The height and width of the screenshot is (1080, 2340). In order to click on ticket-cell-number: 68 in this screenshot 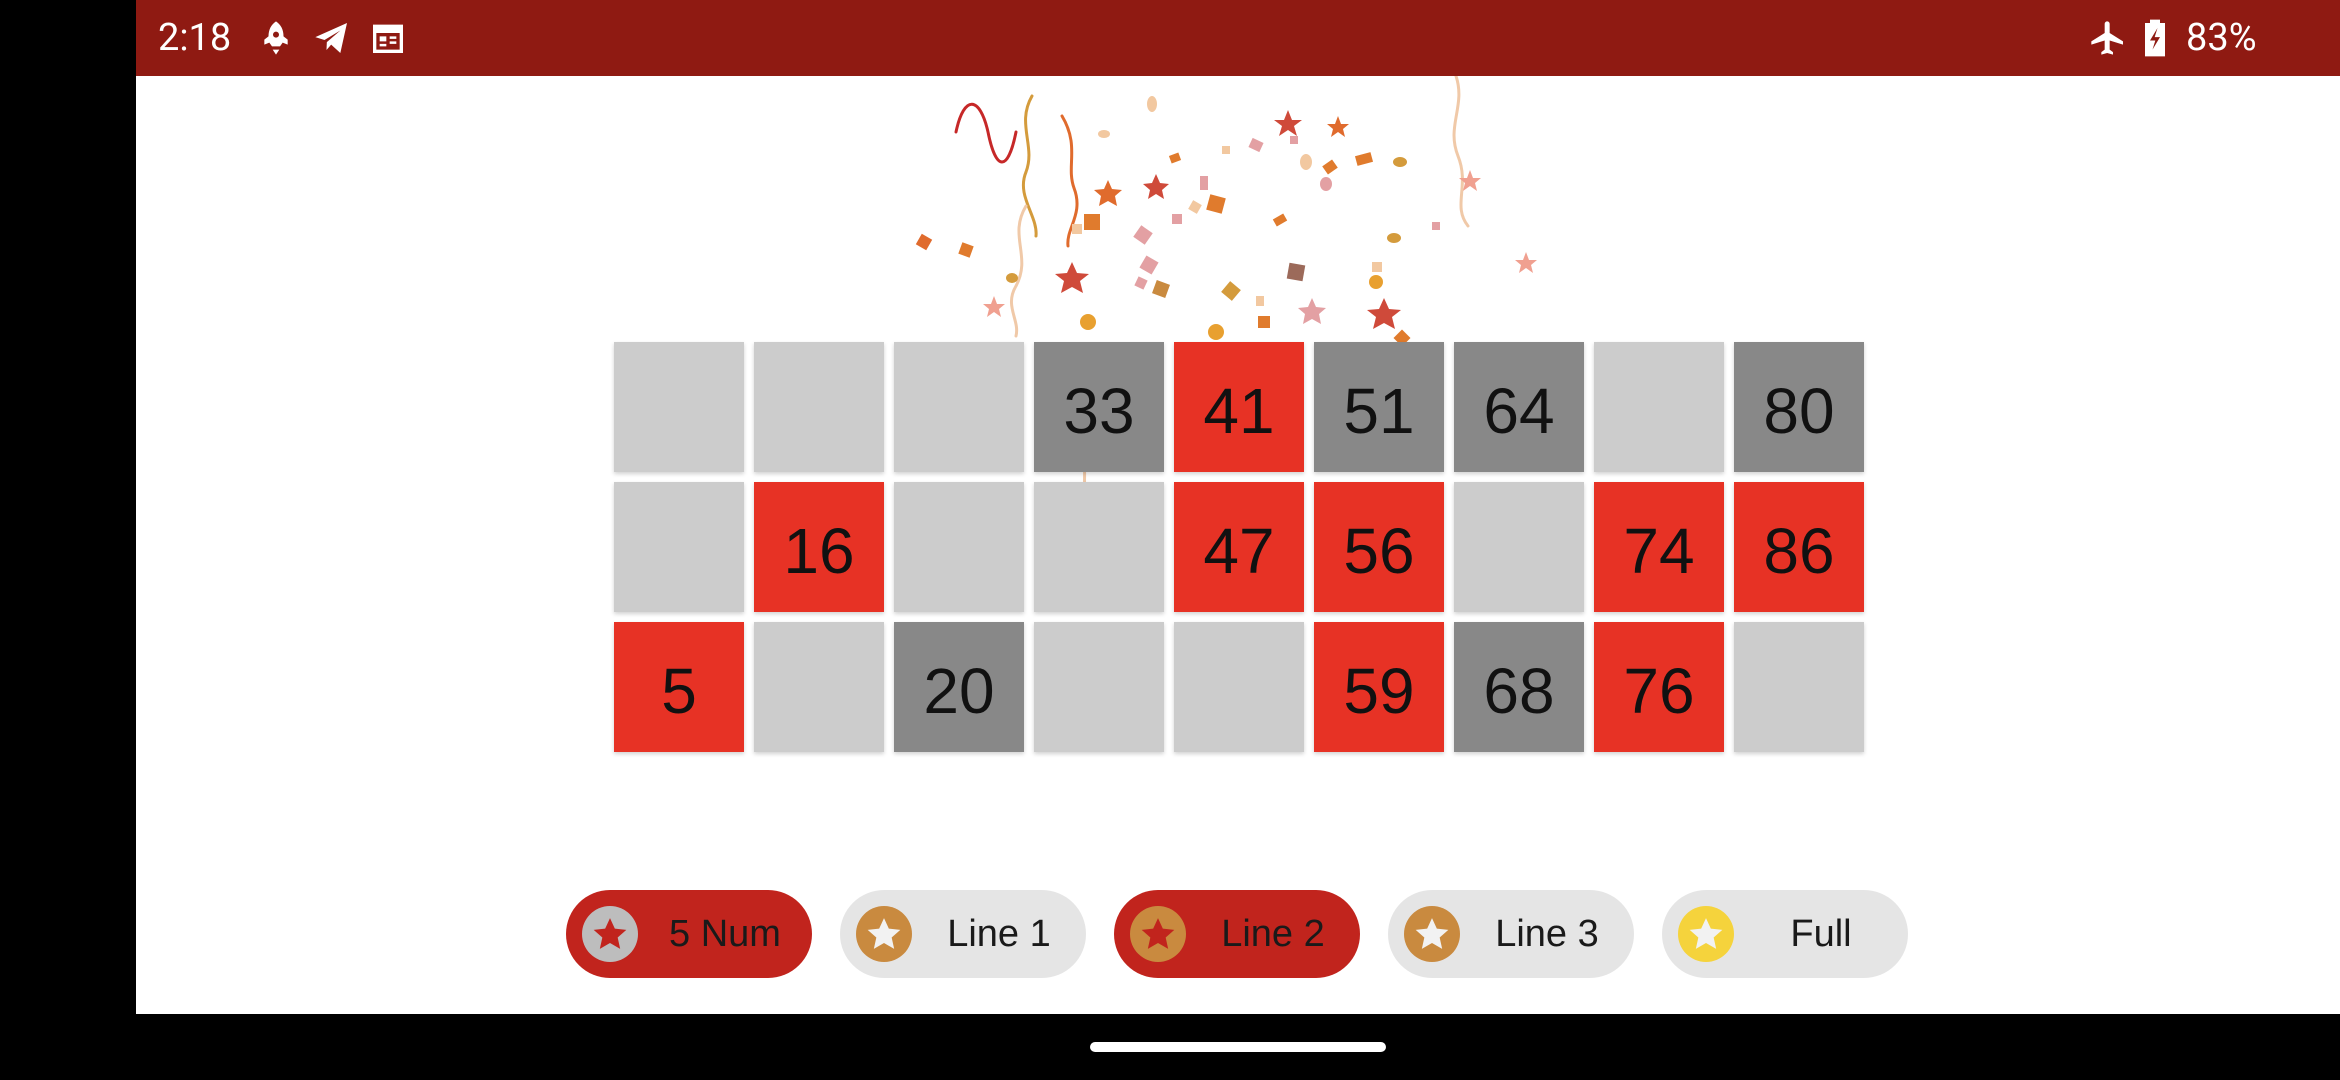, I will do `click(1519, 691)`.